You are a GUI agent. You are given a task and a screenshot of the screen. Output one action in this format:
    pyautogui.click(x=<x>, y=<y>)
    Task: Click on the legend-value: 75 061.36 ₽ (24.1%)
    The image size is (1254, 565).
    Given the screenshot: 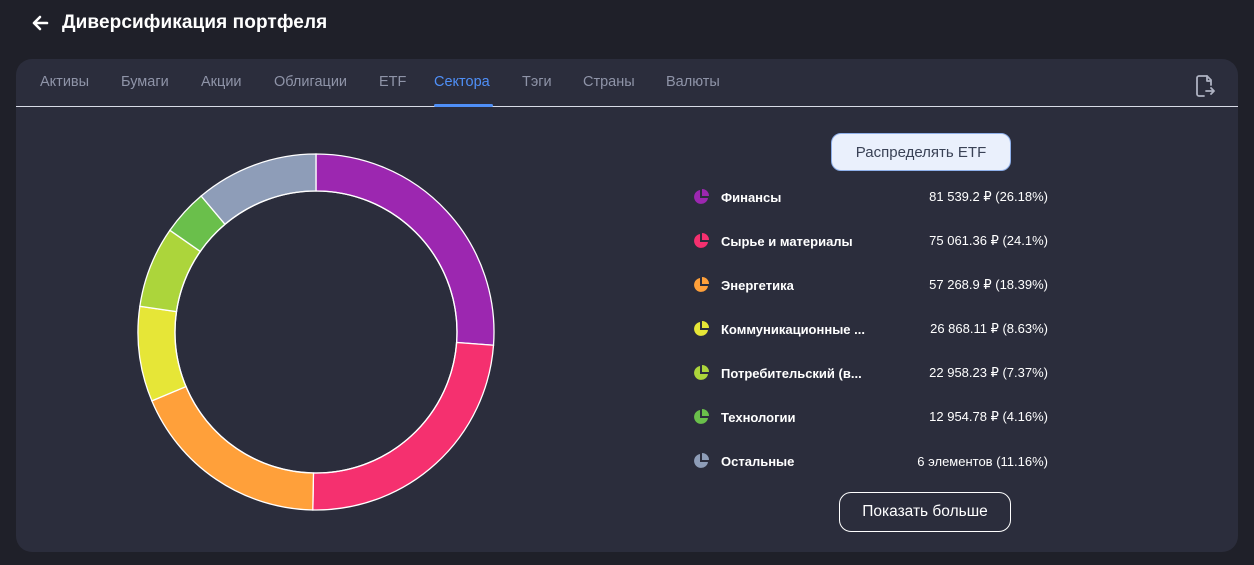 What is the action you would take?
    pyautogui.click(x=988, y=240)
    